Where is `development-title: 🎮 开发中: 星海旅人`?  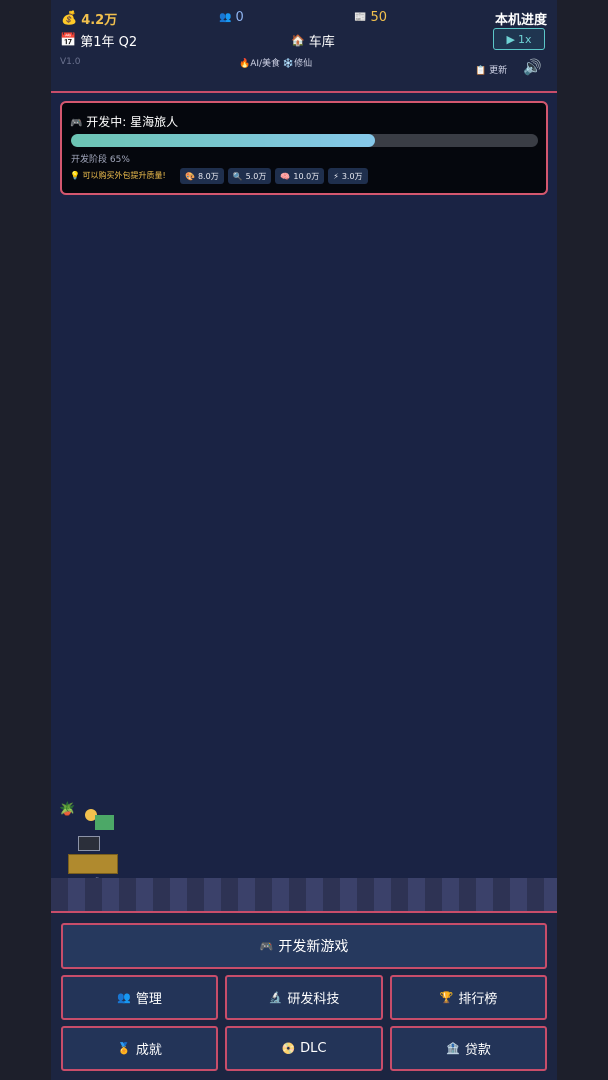
development-title: 🎮 开发中: 星海旅人 is located at coordinates (124, 121).